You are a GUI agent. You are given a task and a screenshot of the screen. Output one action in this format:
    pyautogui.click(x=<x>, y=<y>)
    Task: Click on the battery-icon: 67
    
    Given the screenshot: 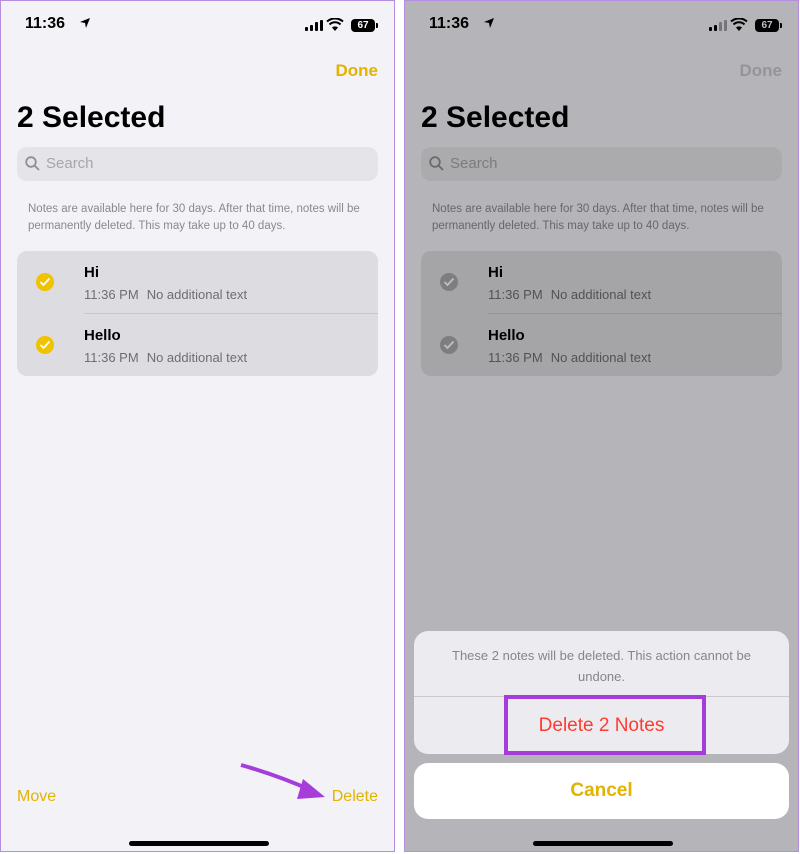 What is the action you would take?
    pyautogui.click(x=364, y=25)
    